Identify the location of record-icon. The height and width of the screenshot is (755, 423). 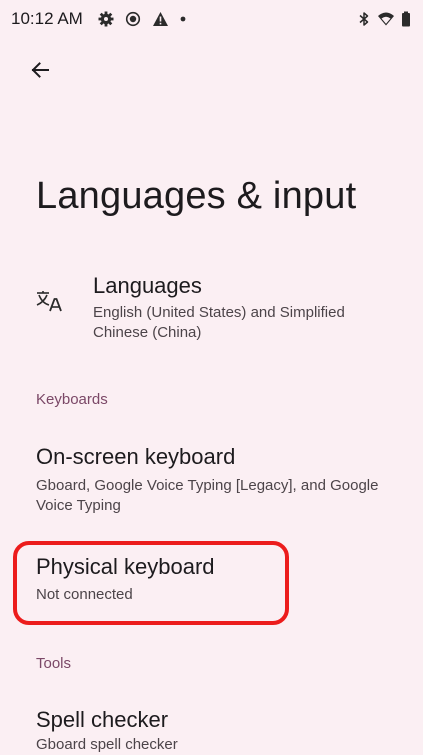
(133, 19).